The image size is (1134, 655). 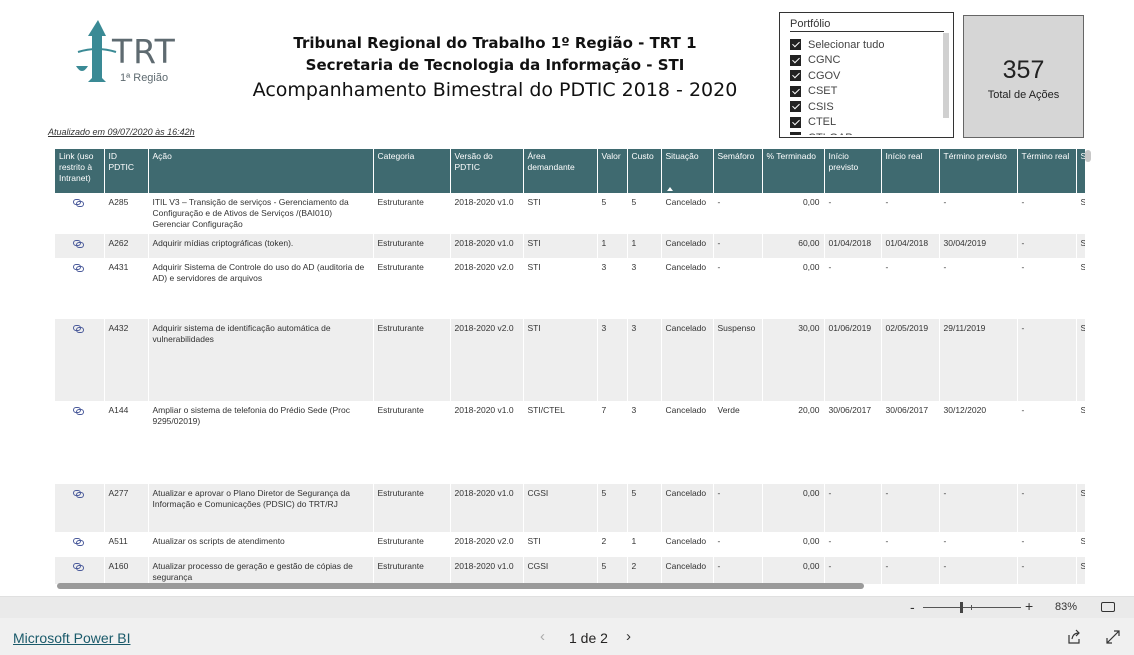 I want to click on table-vertical-scrollbar, so click(x=1088, y=156).